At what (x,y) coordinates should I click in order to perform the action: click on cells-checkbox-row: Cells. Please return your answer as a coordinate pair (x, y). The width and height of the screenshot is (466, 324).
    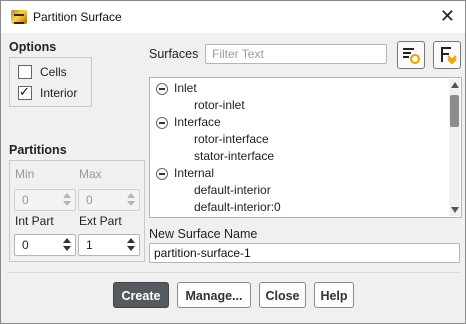
    Looking at the image, I should click on (42, 72).